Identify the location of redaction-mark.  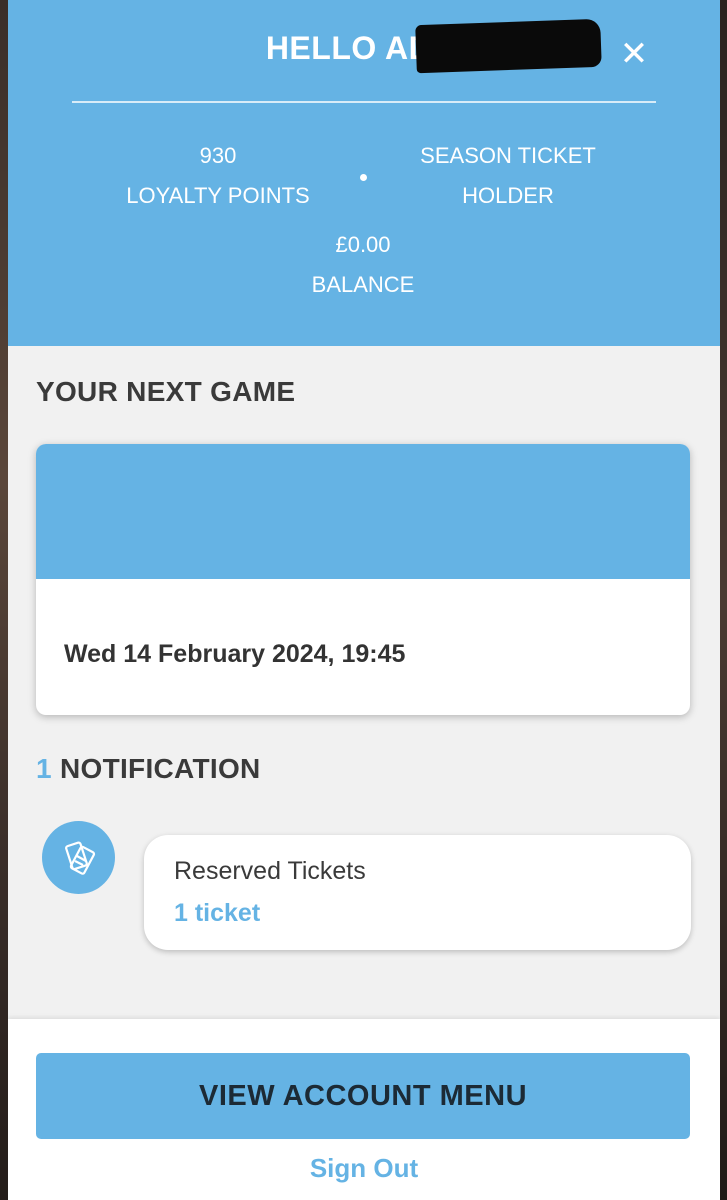
(508, 46).